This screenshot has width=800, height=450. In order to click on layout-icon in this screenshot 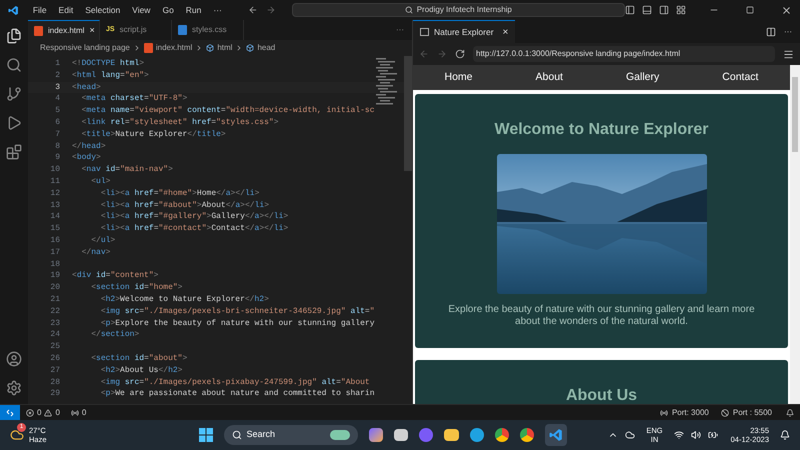, I will do `click(681, 10)`.